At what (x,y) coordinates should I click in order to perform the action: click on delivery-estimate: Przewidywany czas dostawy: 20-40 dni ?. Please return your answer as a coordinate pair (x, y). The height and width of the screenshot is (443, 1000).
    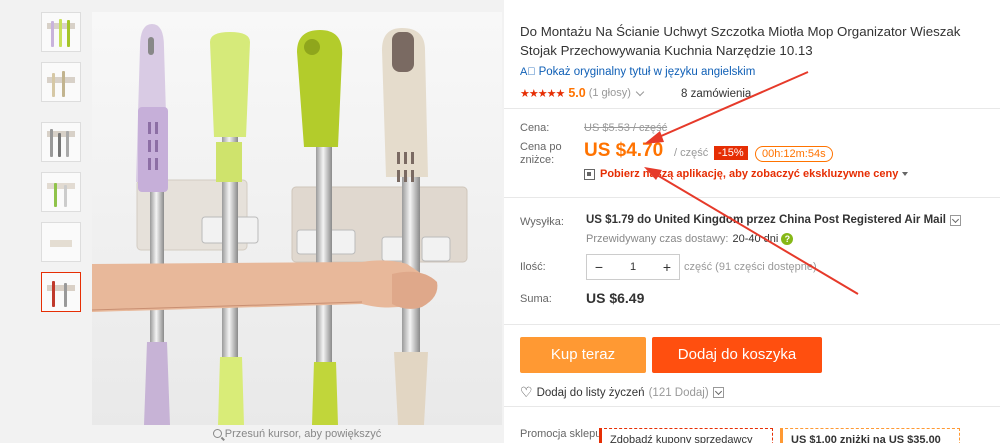
    Looking at the image, I should click on (690, 239).